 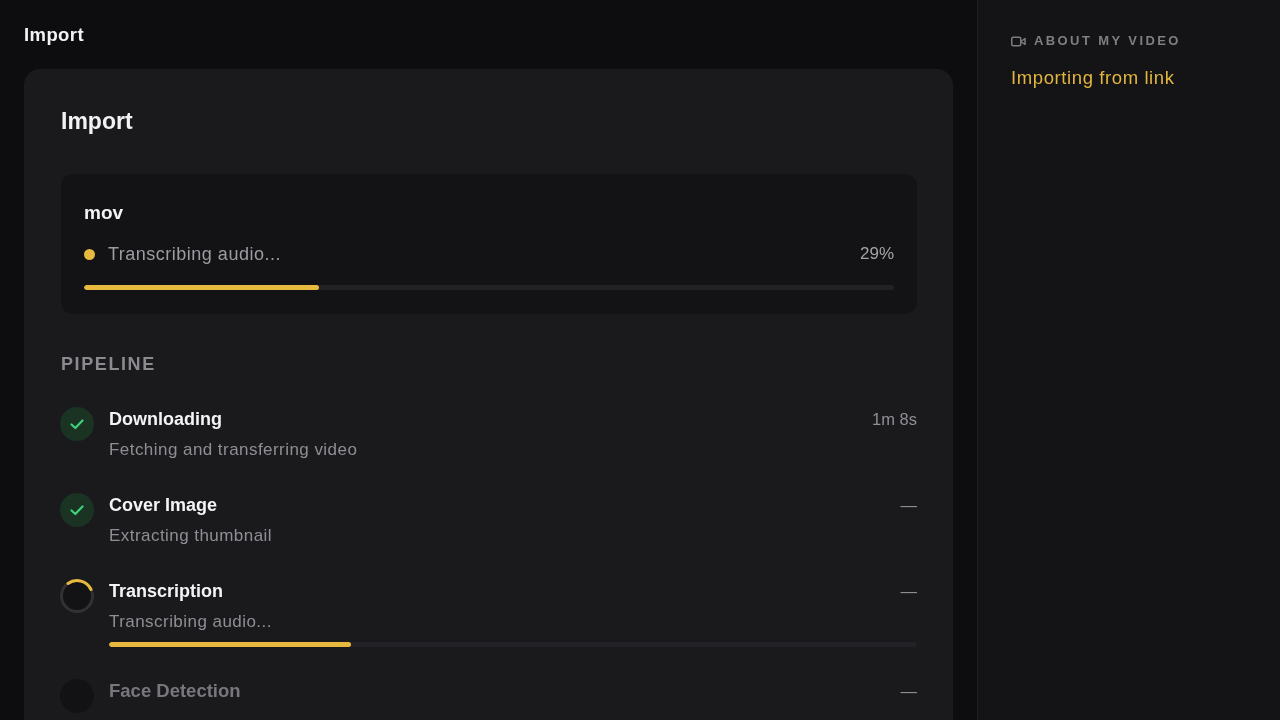 I want to click on step-title: Transcription, so click(x=166, y=591).